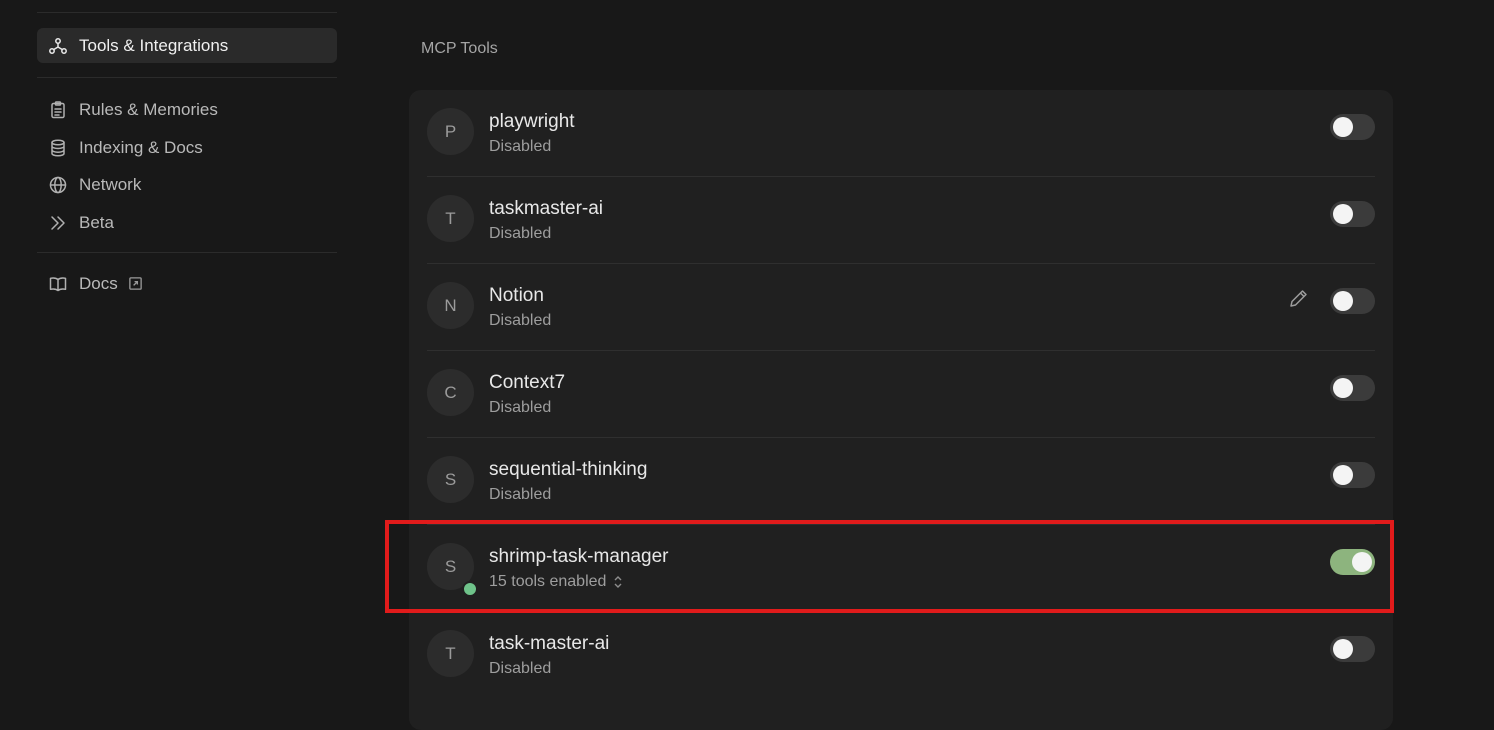 The image size is (1494, 730). What do you see at coordinates (148, 109) in the screenshot?
I see `sidebar-item-label: Rules & Memories` at bounding box center [148, 109].